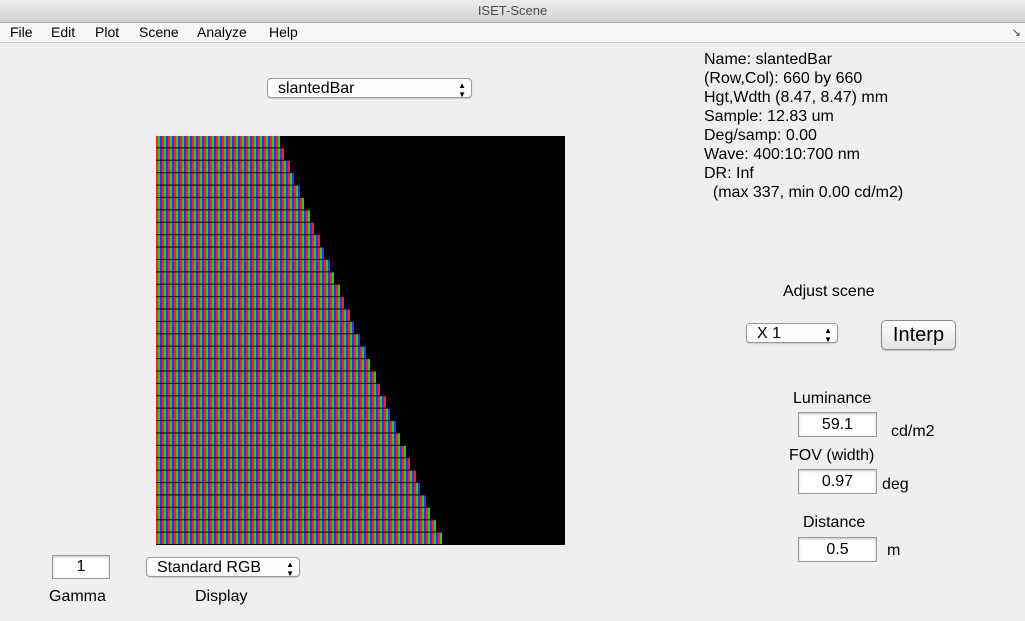  What do you see at coordinates (895, 484) in the screenshot?
I see `fov-unit: deg` at bounding box center [895, 484].